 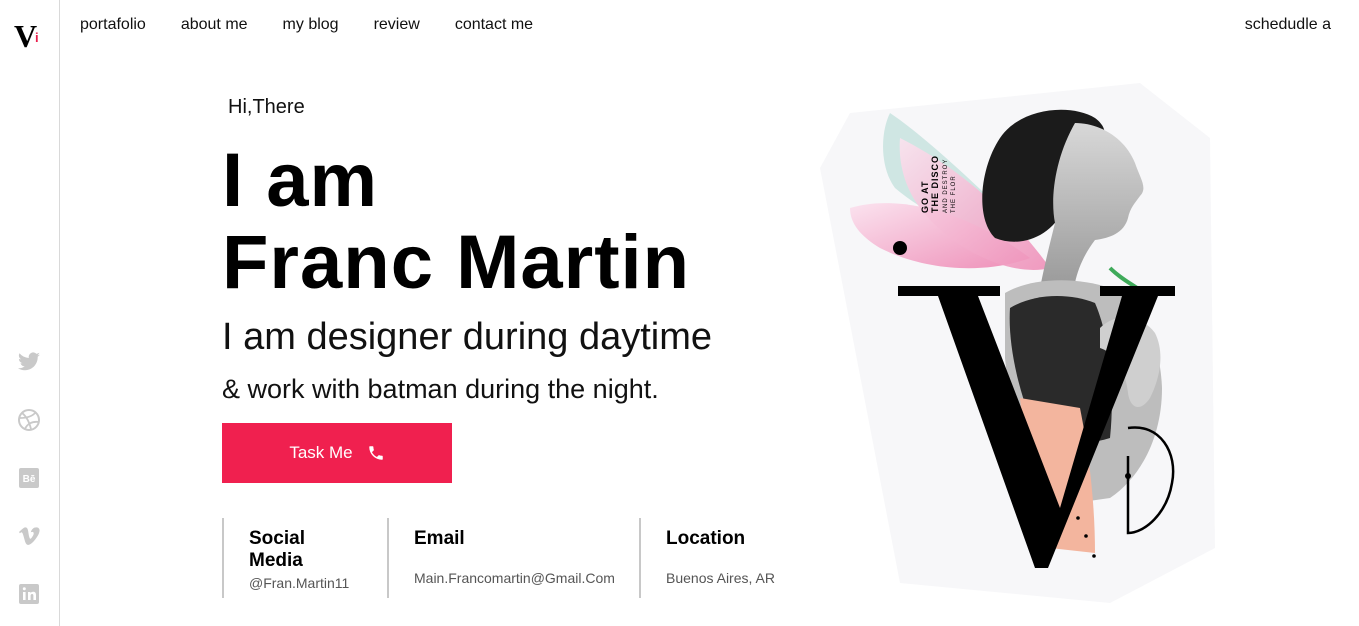 I want to click on hero-headline: I am Franc Martin, so click(x=456, y=222).